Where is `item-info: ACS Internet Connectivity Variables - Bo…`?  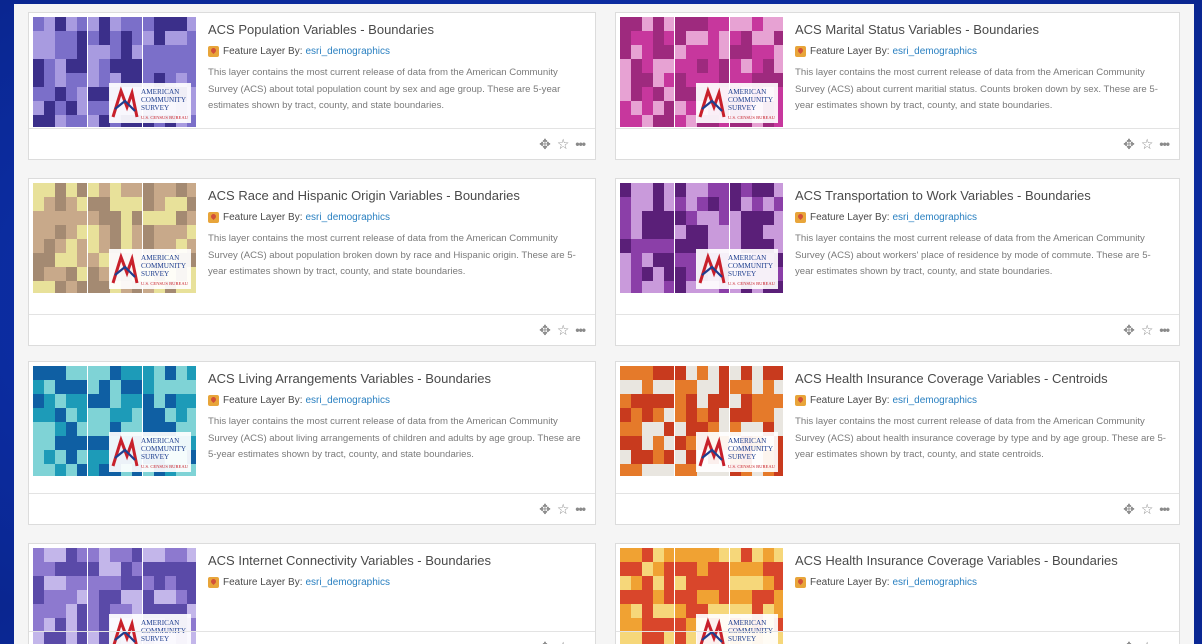
item-info: ACS Internet Connectivity Variables - Bo… is located at coordinates (396, 570).